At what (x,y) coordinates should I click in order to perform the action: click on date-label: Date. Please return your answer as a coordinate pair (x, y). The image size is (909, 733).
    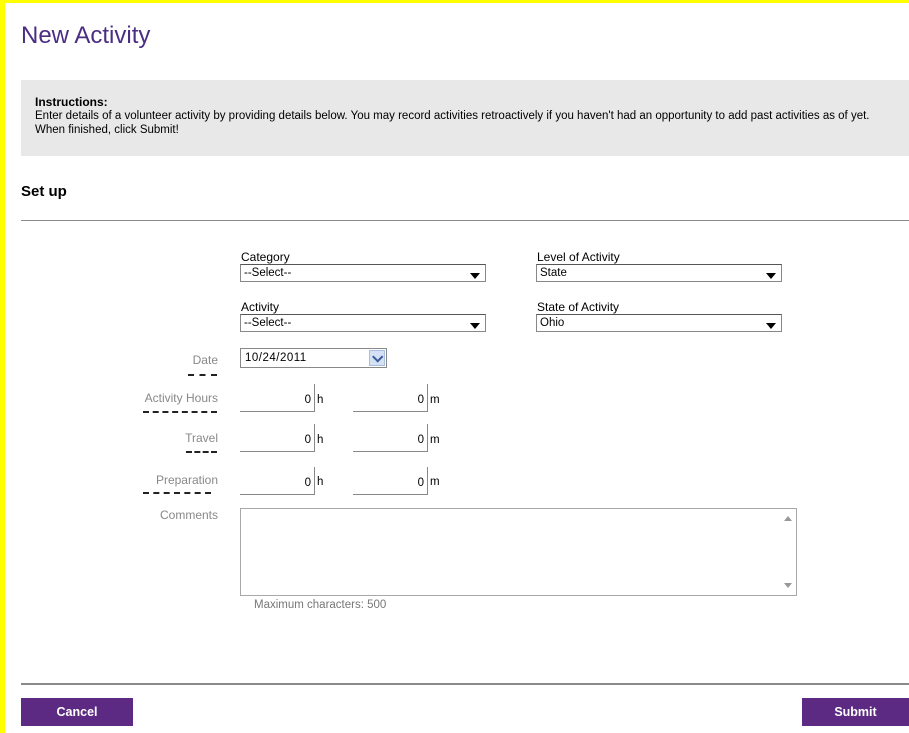
    Looking at the image, I should click on (205, 360).